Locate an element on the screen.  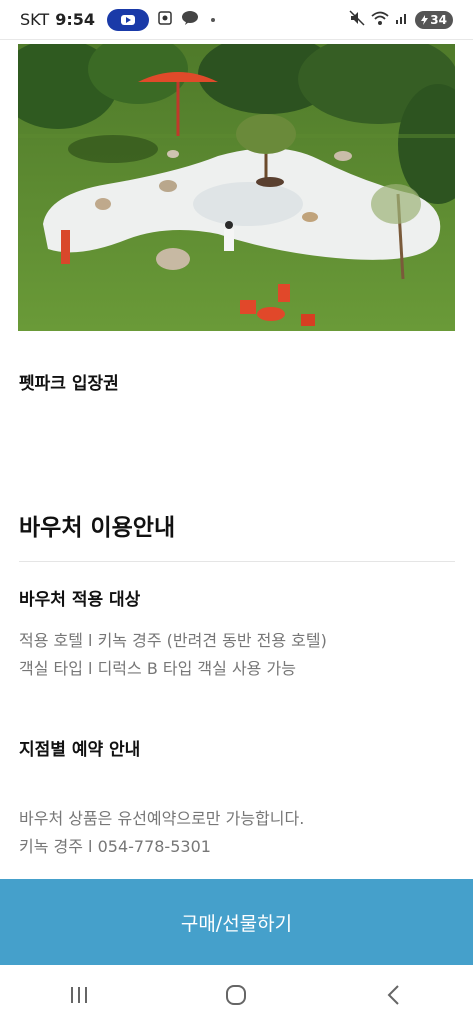
carrier-label: SKT is located at coordinates (35, 19).